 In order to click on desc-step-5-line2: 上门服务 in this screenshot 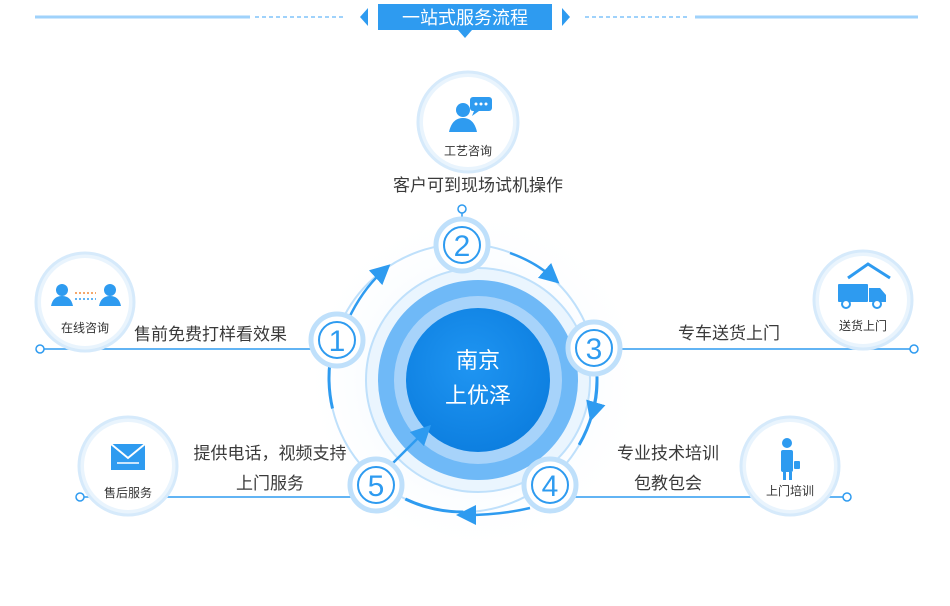, I will do `click(270, 484)`.